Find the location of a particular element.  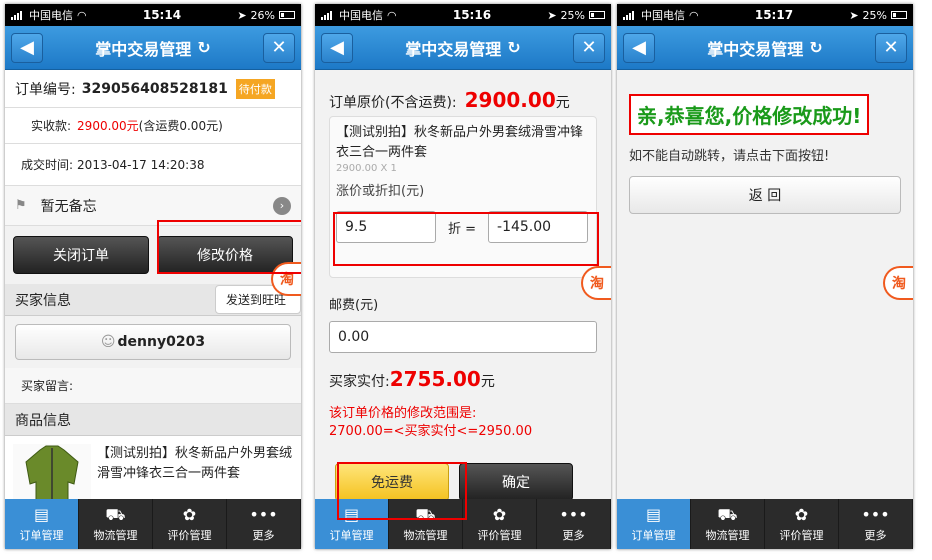

deal-time-label: 成交时间: is located at coordinates (47, 165).